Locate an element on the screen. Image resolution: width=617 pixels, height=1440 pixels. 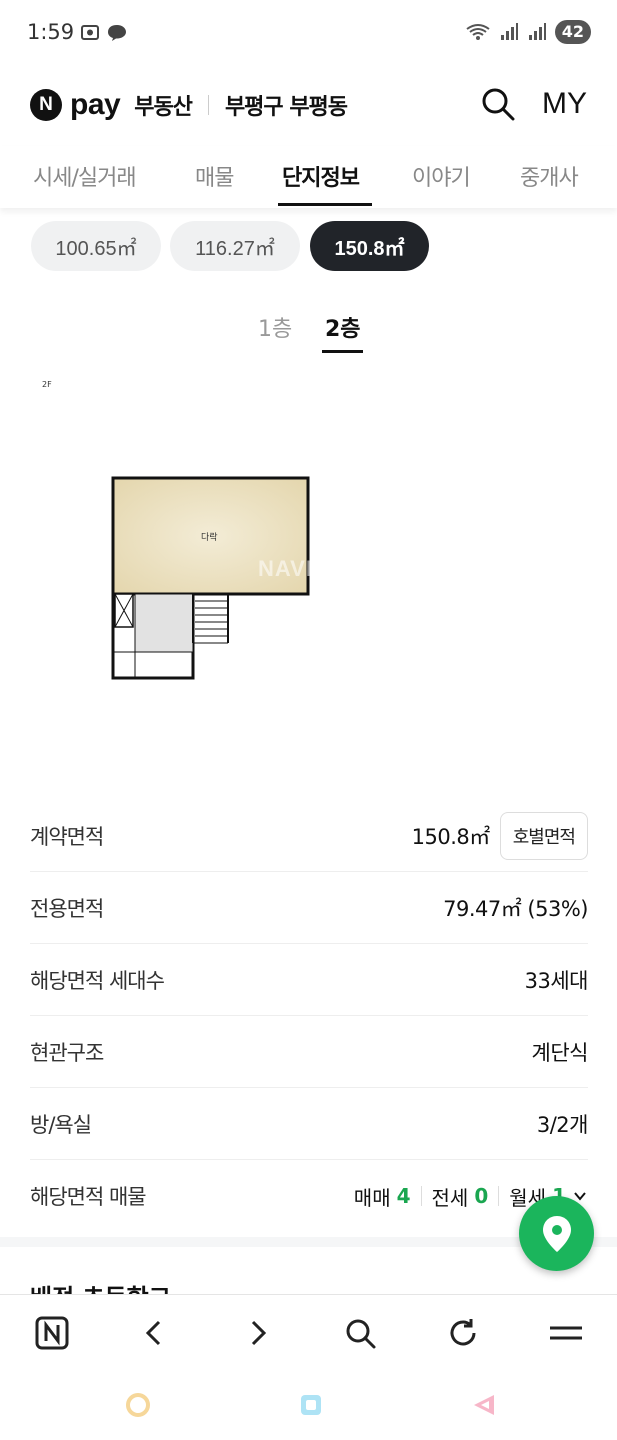
map-location-button is located at coordinates (556, 1233).